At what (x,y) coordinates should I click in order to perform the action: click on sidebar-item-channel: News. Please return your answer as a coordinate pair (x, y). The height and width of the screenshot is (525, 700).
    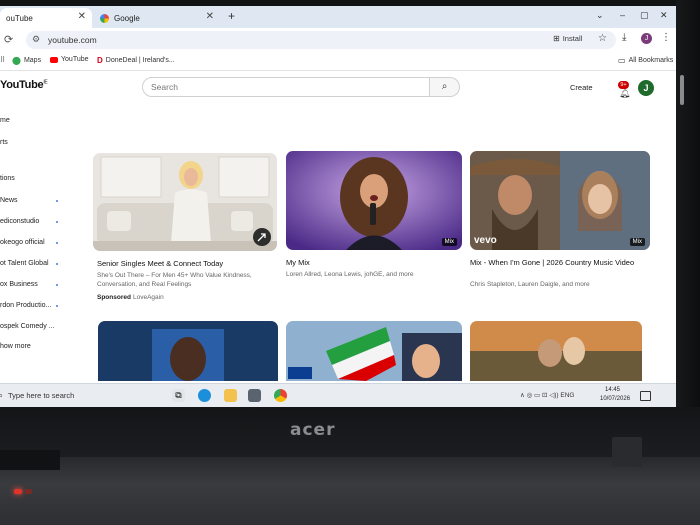
    Looking at the image, I should click on (9, 200).